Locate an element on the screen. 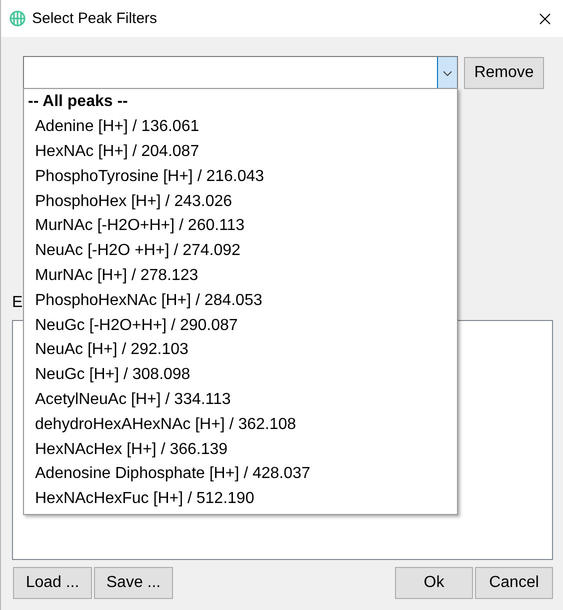 Image resolution: width=563 pixels, height=610 pixels. peak-combo-box is located at coordinates (240, 73).